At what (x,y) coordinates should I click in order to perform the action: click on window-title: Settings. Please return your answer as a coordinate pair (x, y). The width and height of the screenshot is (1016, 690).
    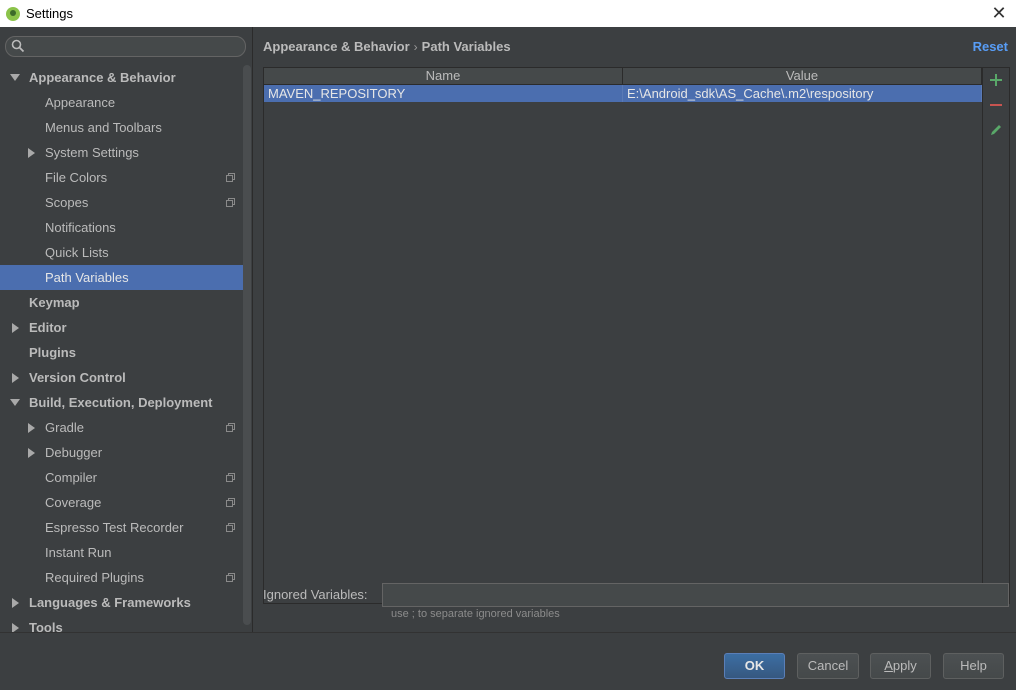
    Looking at the image, I should click on (49, 13).